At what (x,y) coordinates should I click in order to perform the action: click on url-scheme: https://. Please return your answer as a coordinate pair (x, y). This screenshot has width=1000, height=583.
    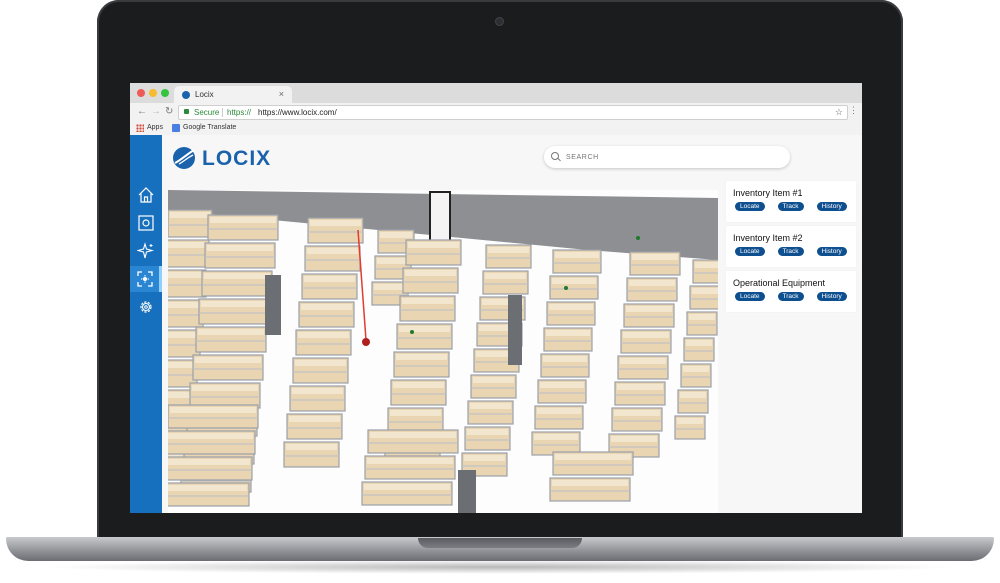
    Looking at the image, I should click on (239, 112).